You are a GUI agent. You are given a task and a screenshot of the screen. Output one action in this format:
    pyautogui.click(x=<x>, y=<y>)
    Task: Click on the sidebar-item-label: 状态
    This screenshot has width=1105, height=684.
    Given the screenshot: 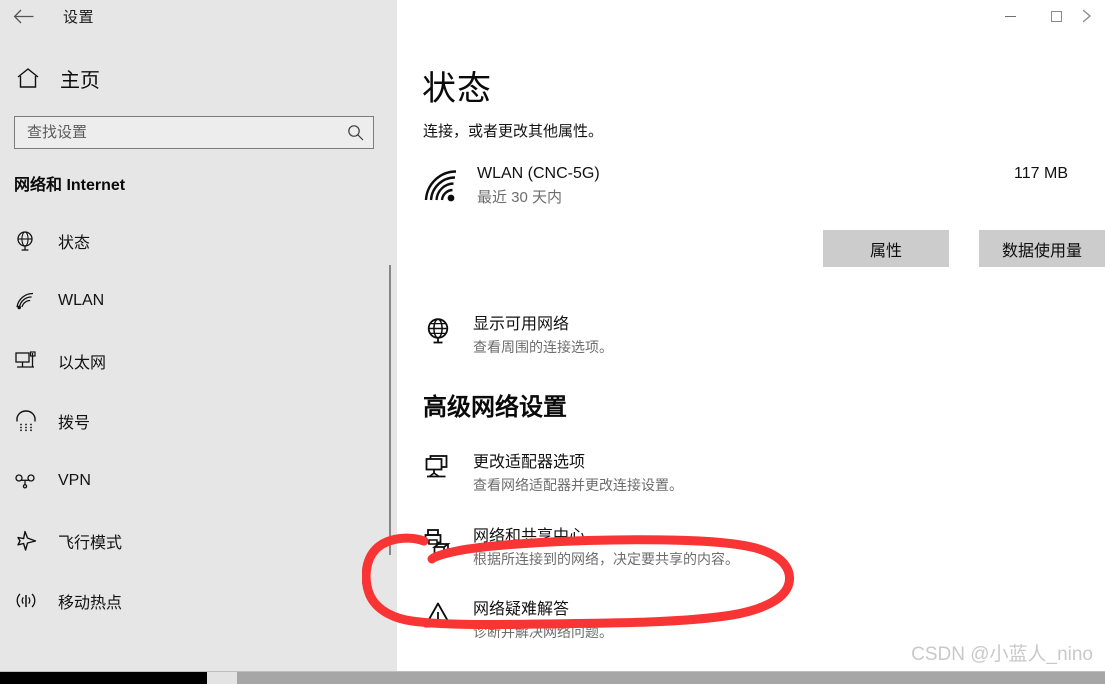 What is the action you would take?
    pyautogui.click(x=74, y=243)
    